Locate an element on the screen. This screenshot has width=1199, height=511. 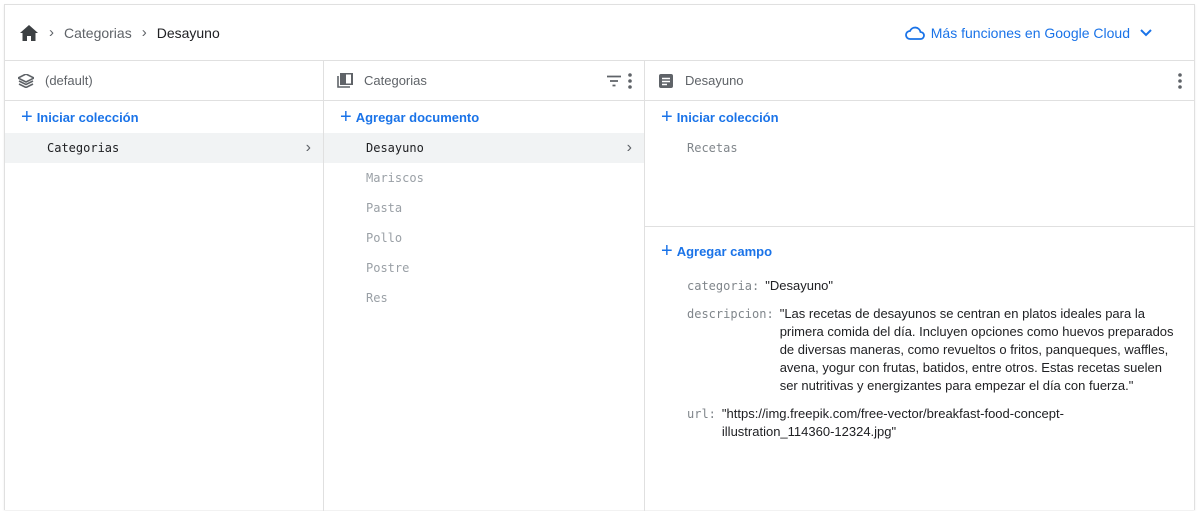
root-column-title: (default) is located at coordinates (69, 80).